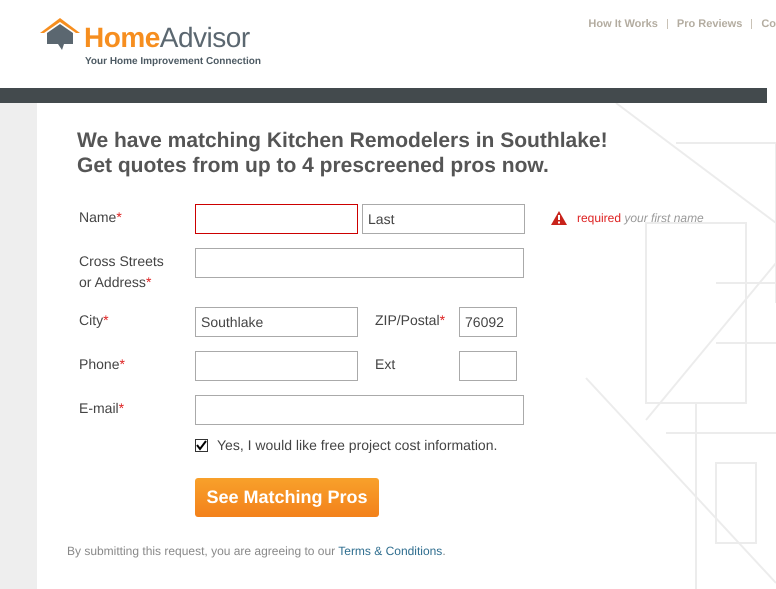 The width and height of the screenshot is (776, 589). I want to click on nav-link: Co, so click(768, 24).